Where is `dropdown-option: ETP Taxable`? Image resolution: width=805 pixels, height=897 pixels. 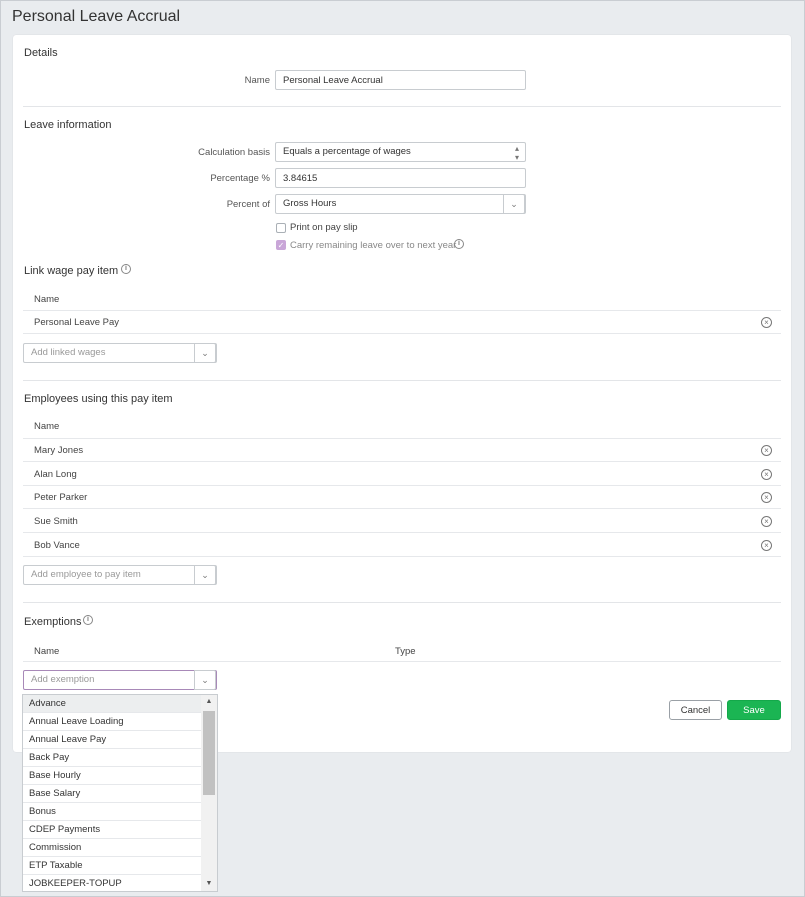 dropdown-option: ETP Taxable is located at coordinates (112, 866).